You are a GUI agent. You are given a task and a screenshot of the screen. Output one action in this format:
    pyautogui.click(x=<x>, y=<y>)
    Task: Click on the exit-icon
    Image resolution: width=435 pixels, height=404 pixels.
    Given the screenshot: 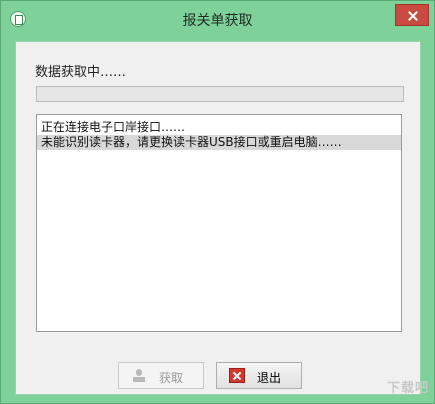 What is the action you would take?
    pyautogui.click(x=237, y=375)
    